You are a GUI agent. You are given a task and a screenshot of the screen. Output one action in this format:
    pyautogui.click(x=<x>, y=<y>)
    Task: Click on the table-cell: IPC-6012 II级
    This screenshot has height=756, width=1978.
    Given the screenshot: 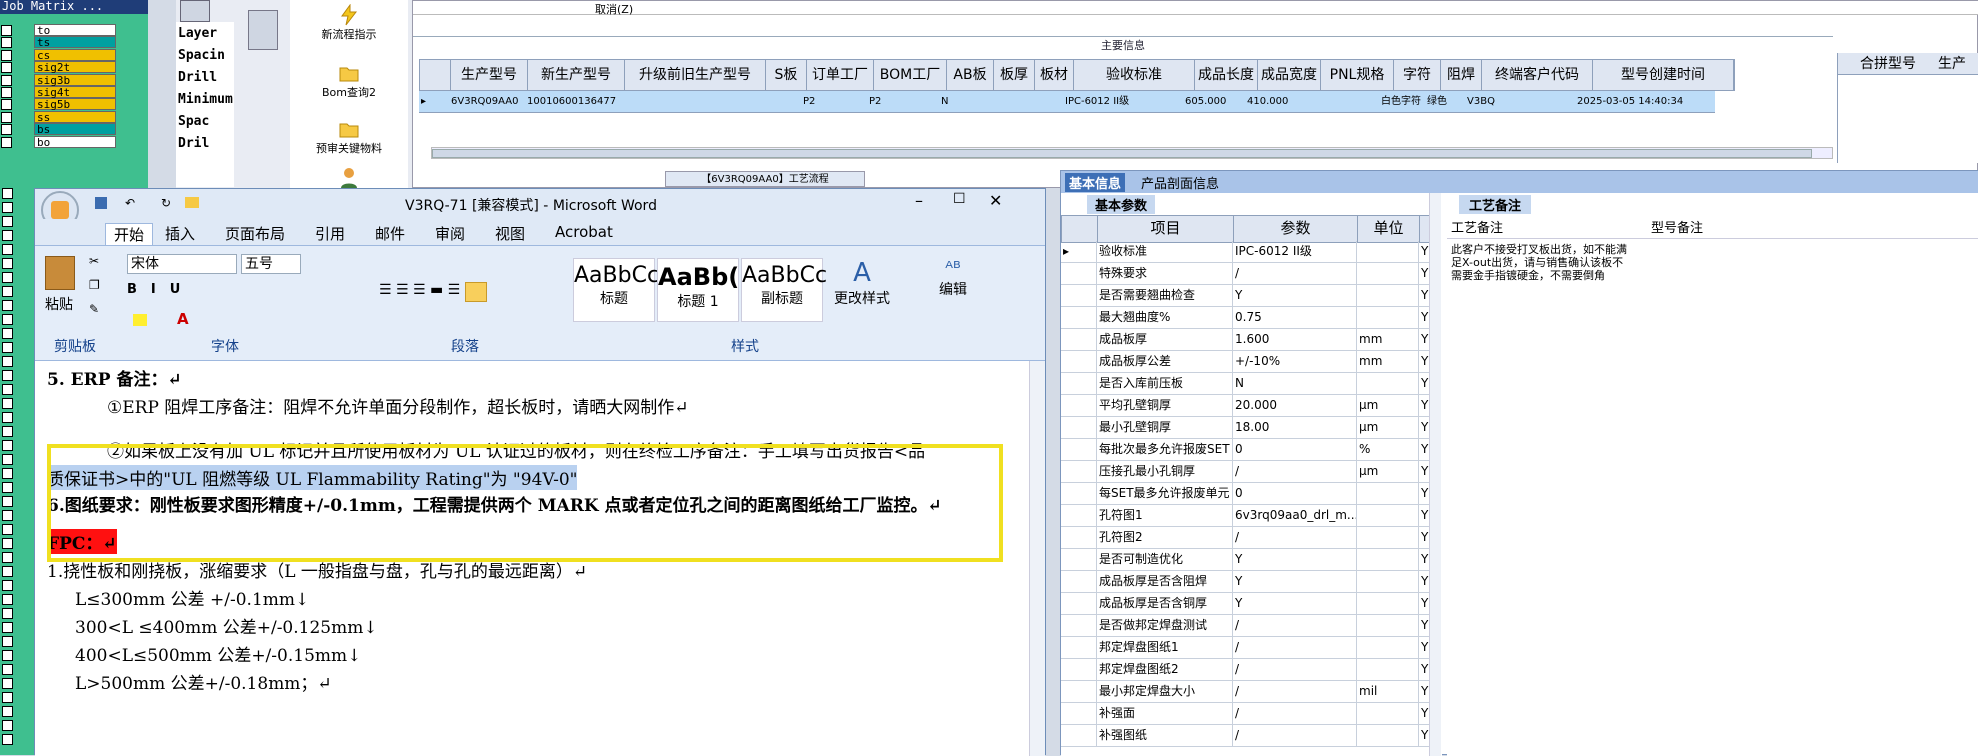 What is the action you would take?
    pyautogui.click(x=1295, y=252)
    